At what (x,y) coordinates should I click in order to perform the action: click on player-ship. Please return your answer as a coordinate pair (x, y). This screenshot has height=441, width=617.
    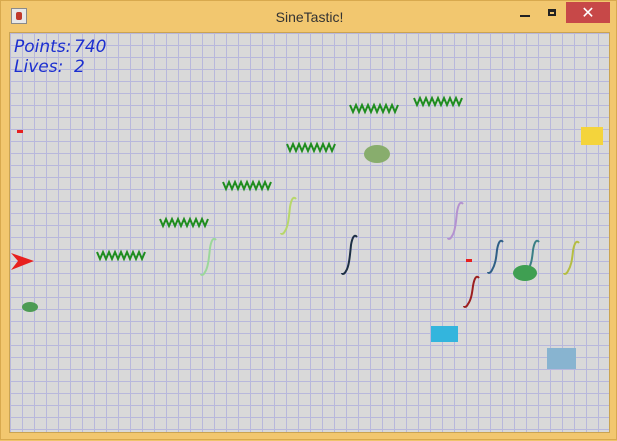
    Looking at the image, I should click on (22, 261).